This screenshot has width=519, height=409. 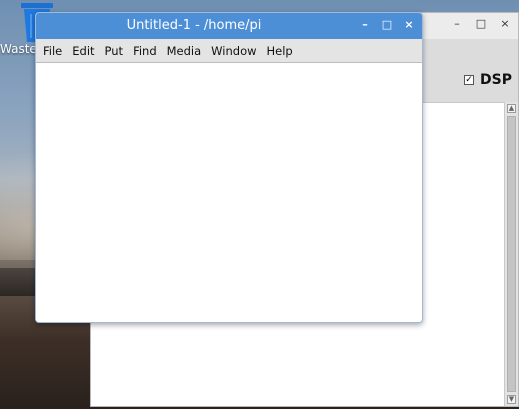 I want to click on scrollbar-thumb, so click(x=511, y=254).